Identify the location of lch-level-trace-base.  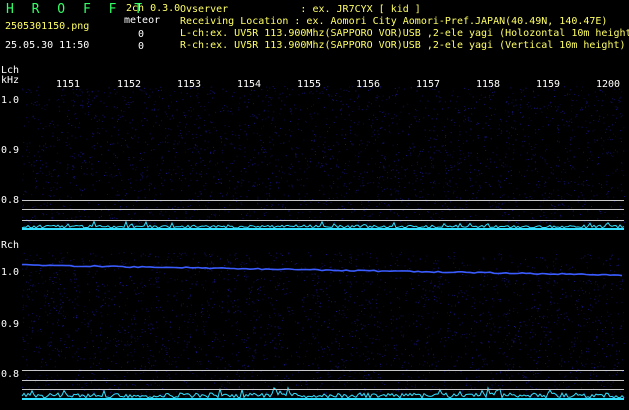
(323, 229).